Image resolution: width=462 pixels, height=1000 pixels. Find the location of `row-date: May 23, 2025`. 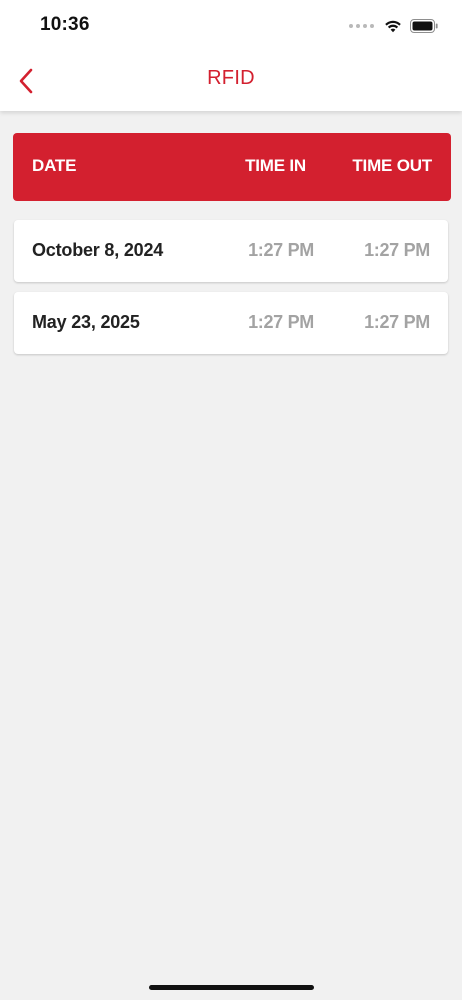

row-date: May 23, 2025 is located at coordinates (86, 322).